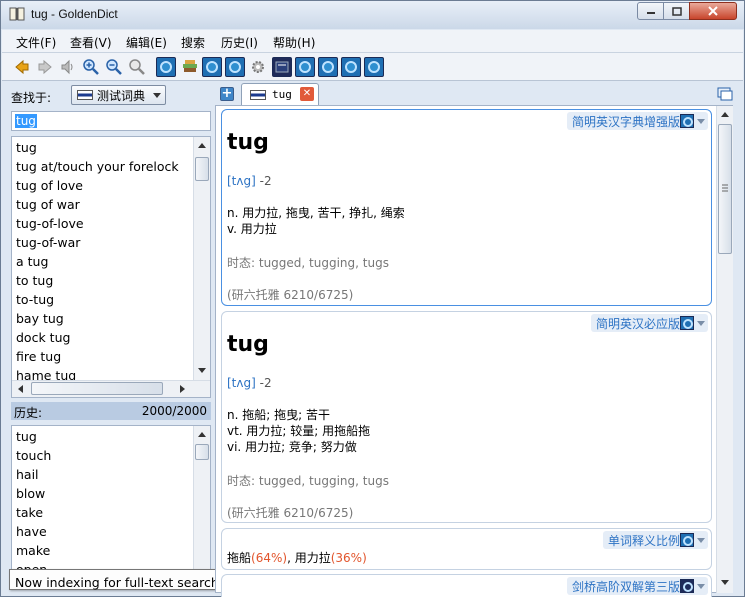 This screenshot has height=597, width=745. I want to click on ratio-percent-1: (64%), so click(269, 558).